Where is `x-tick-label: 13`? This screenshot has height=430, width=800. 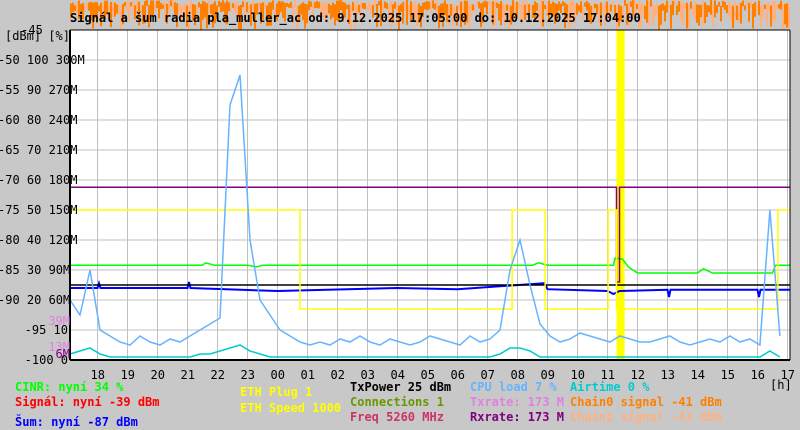
x-tick-label: 13 is located at coordinates (667, 375).